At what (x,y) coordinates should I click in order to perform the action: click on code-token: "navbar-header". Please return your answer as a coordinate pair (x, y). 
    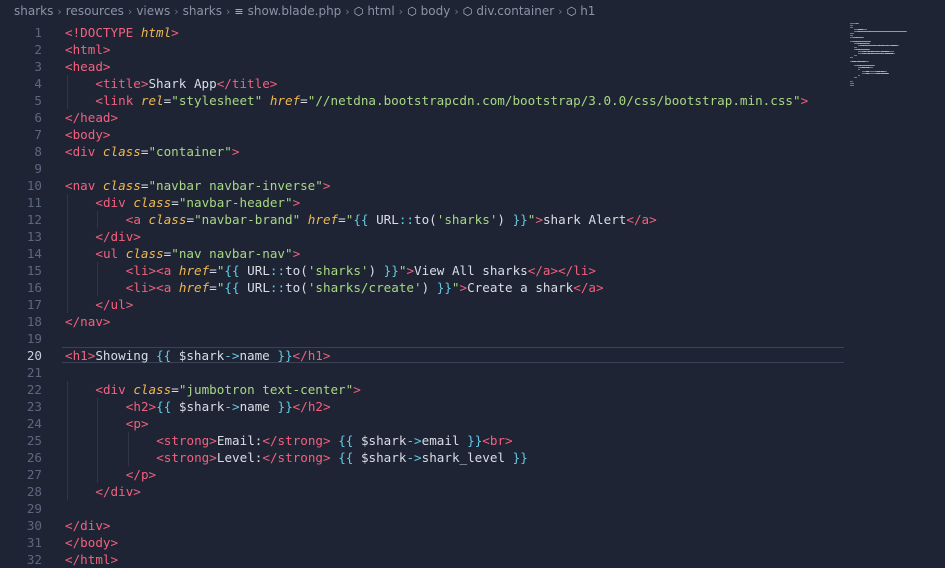
    Looking at the image, I should click on (235, 202).